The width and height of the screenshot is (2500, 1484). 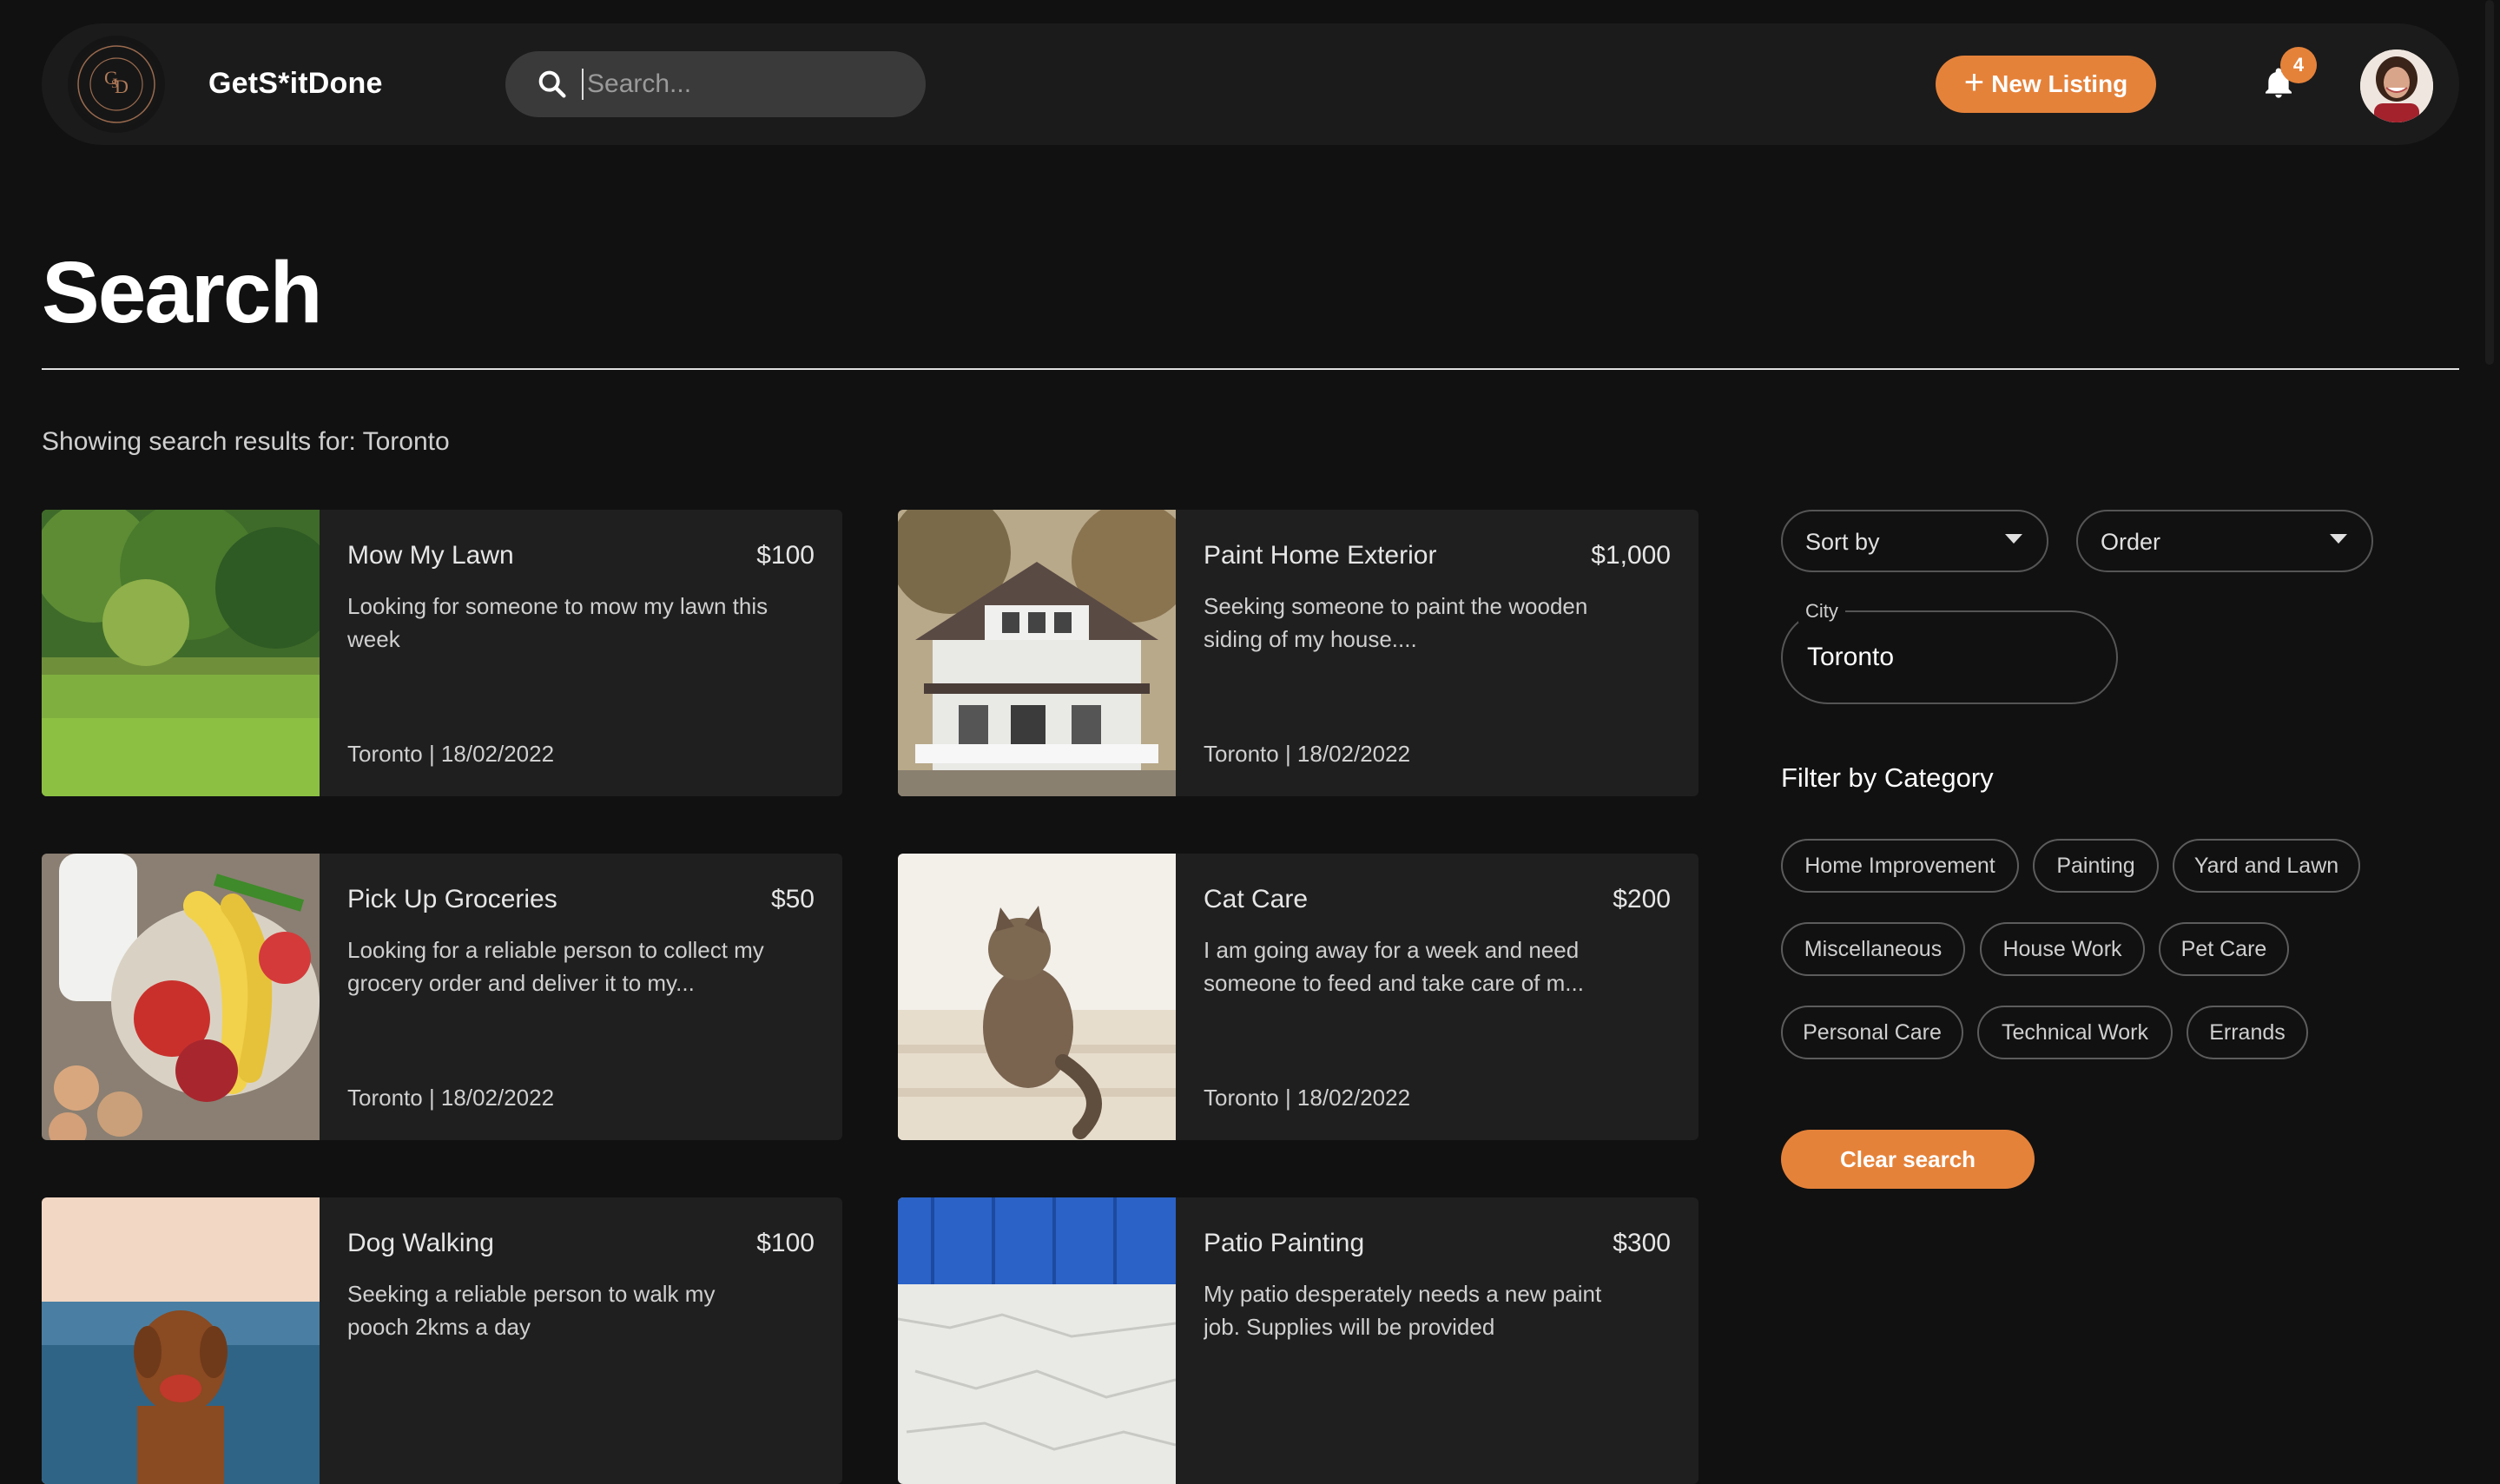 I want to click on sort-by-label: Sort by, so click(x=1842, y=542).